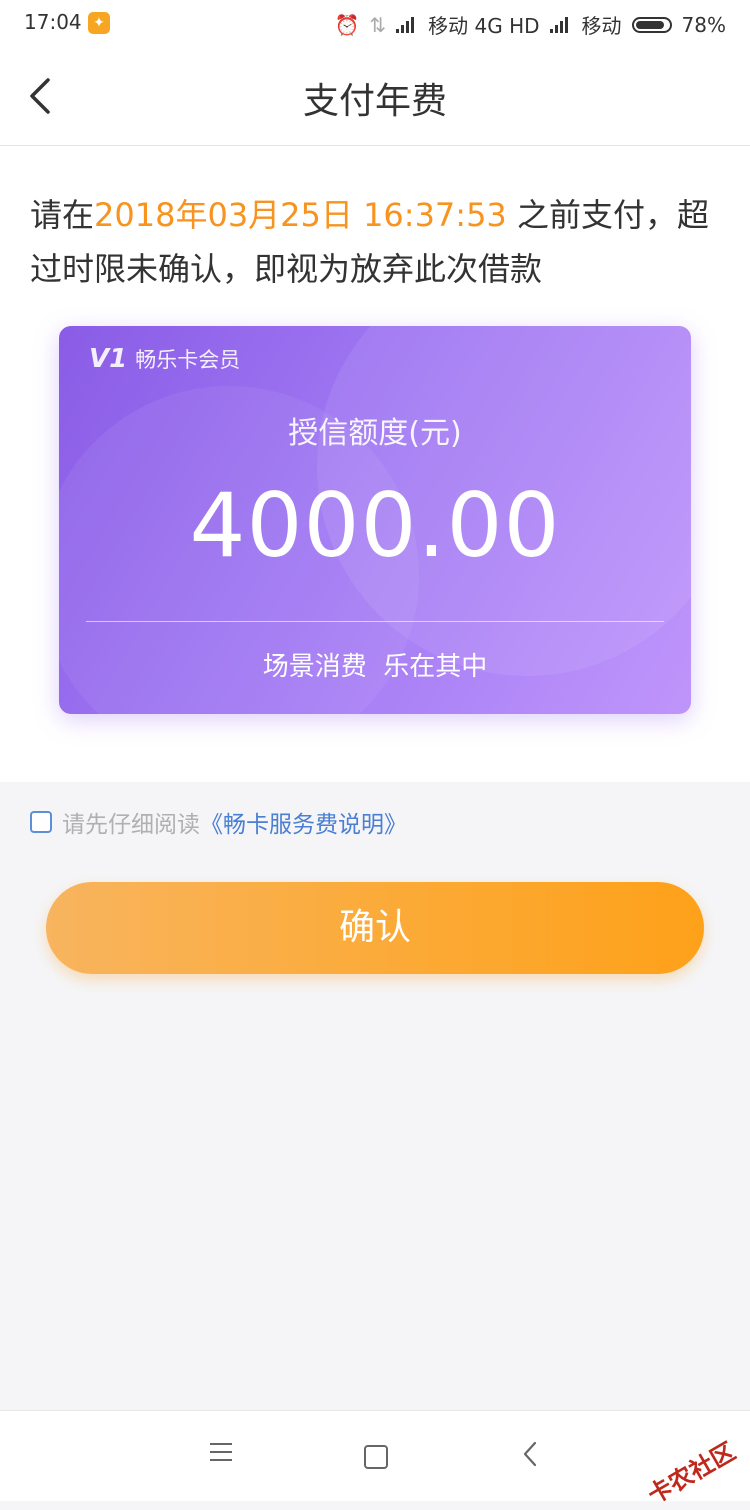 Image resolution: width=750 pixels, height=1510 pixels. I want to click on notice-prefix: 请在, so click(62, 215).